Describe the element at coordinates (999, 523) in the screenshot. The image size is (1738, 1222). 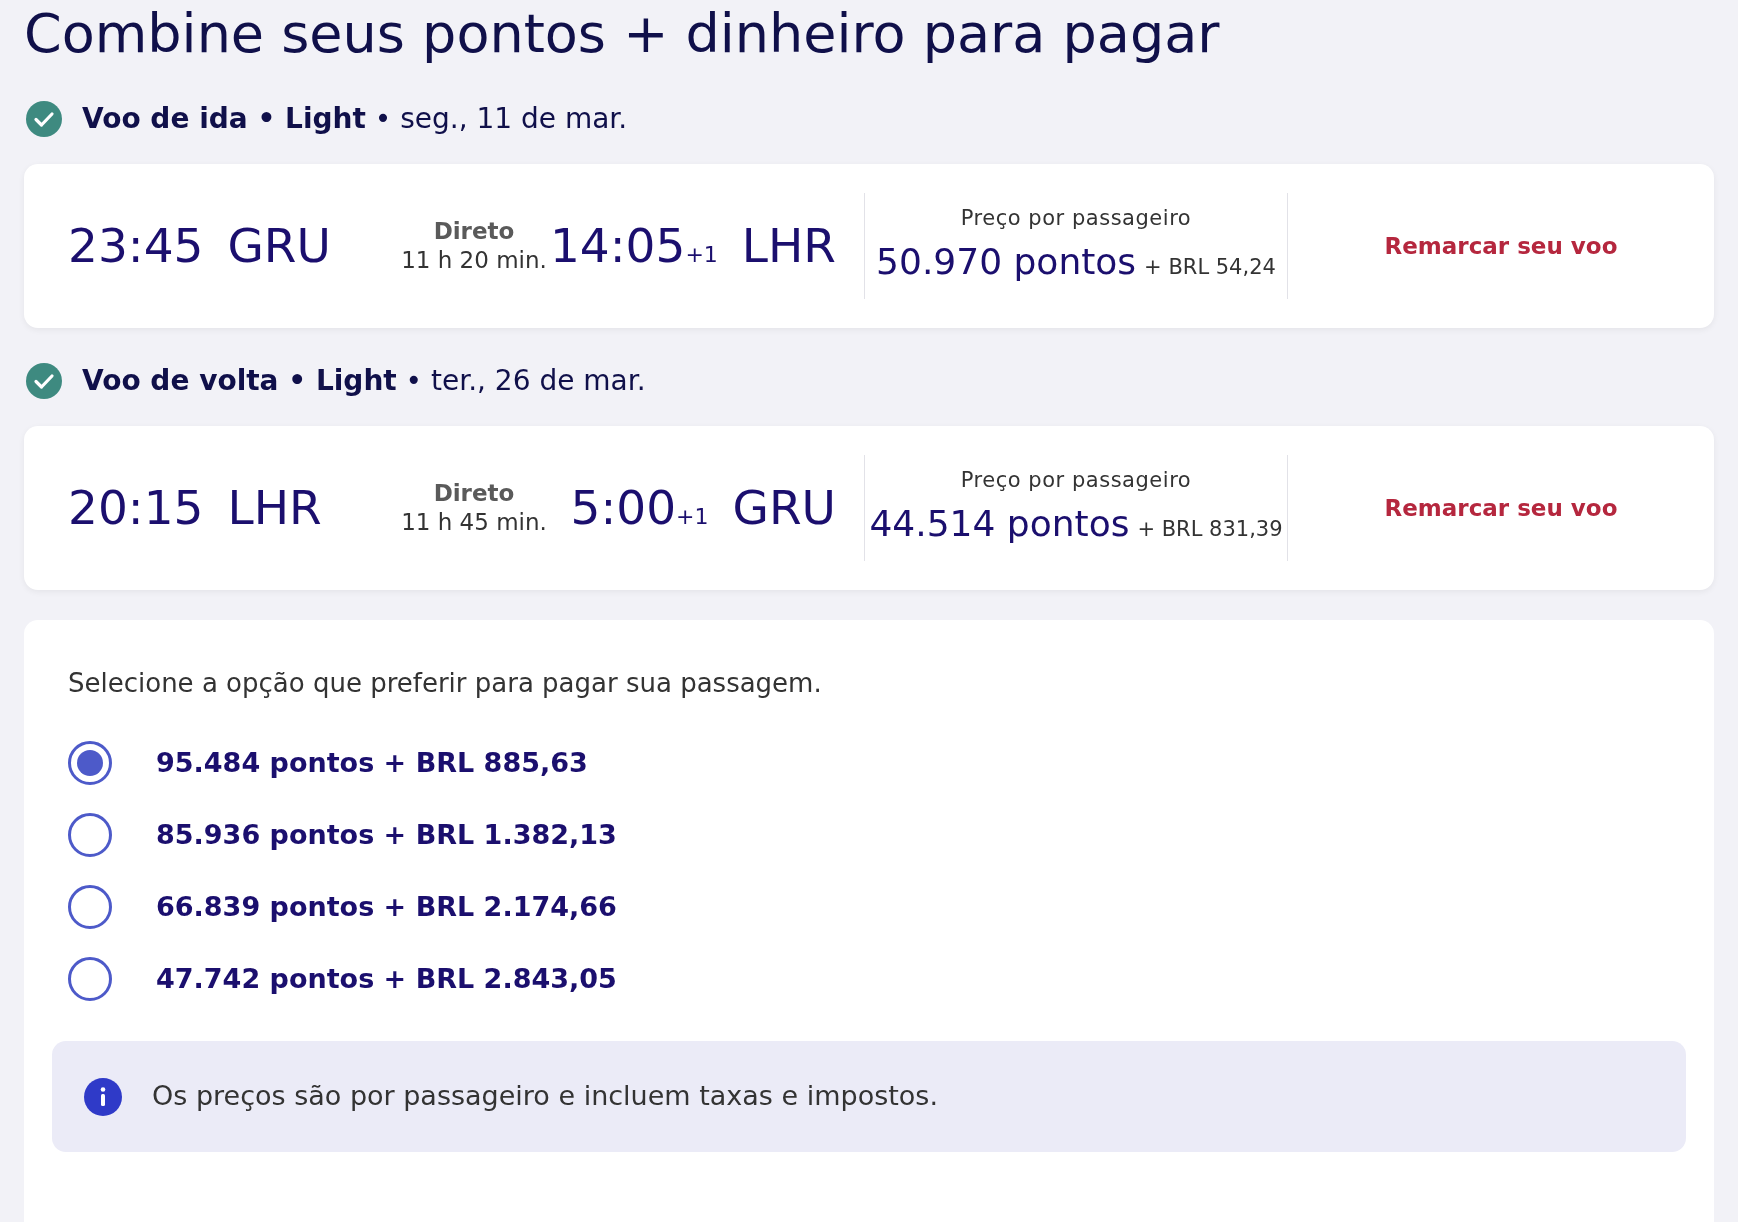
I see `price-points: 44.514 pontos` at that location.